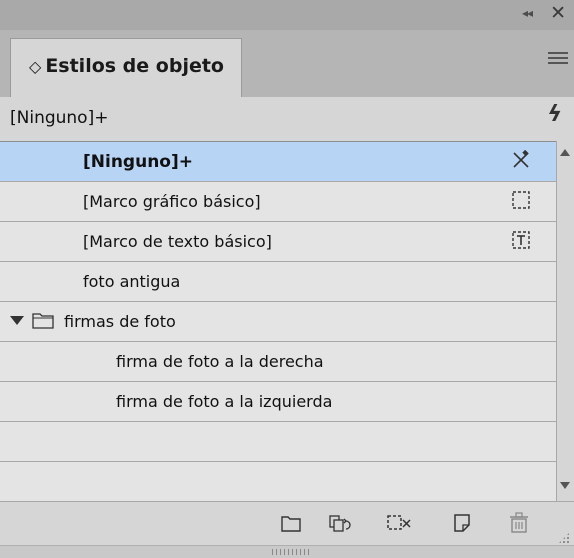 This screenshot has height=558, width=574. I want to click on new-style-icon, so click(463, 523).